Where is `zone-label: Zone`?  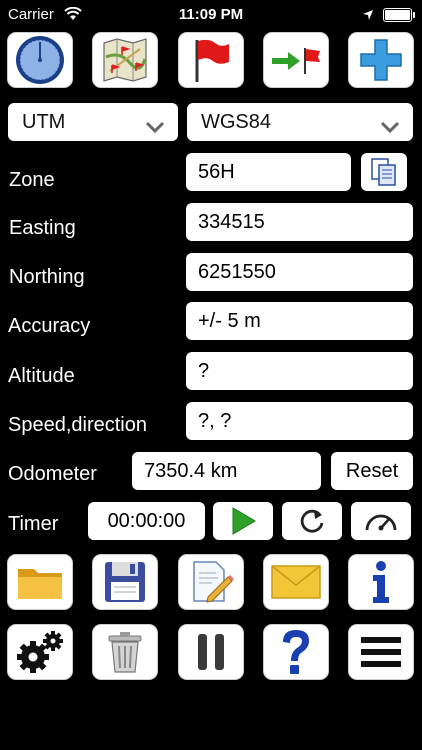
zone-label: Zone is located at coordinates (32, 180).